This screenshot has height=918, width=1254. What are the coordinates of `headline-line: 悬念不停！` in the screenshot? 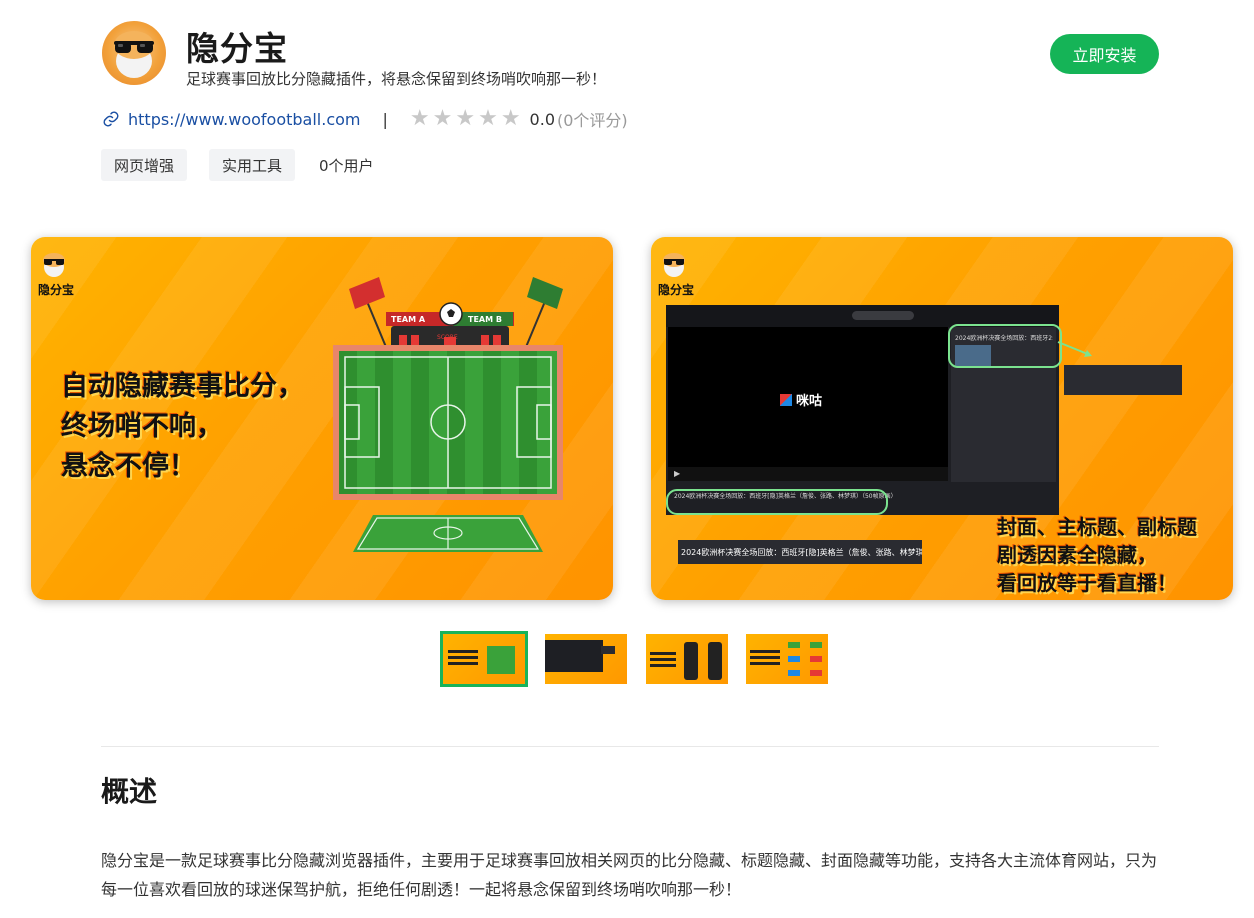 It's located at (128, 466).